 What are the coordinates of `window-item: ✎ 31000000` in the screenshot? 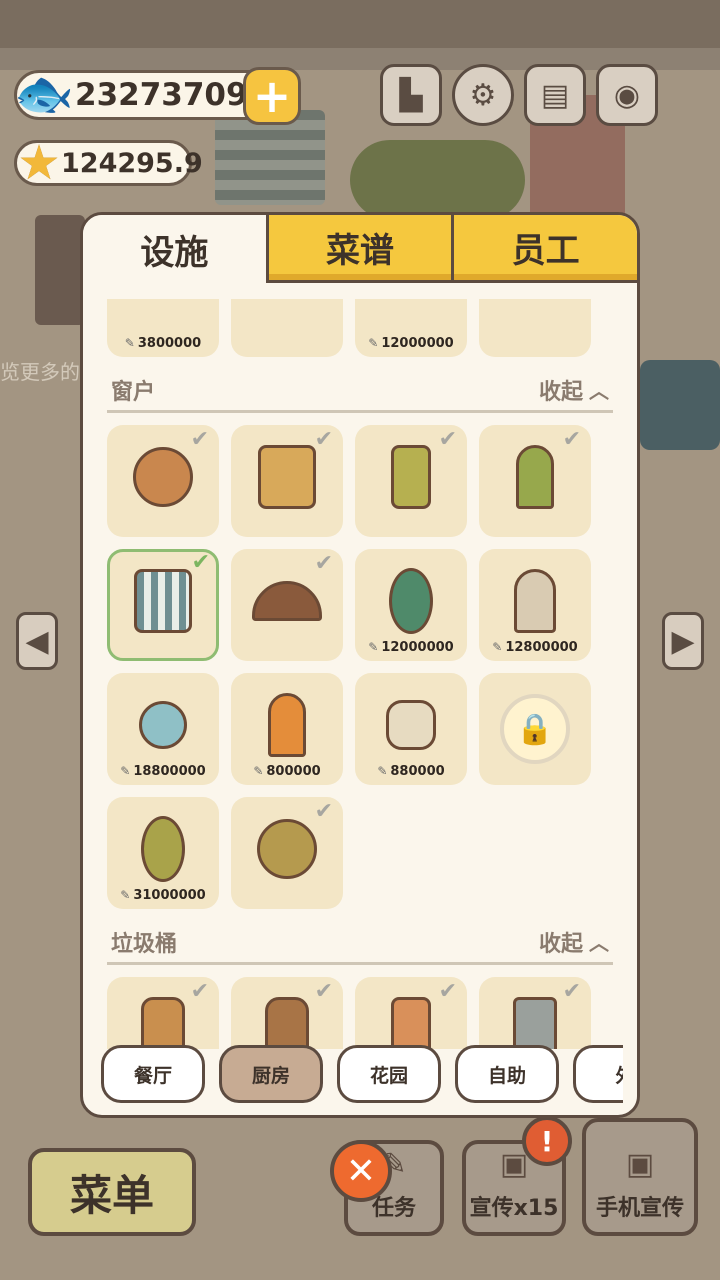 It's located at (163, 853).